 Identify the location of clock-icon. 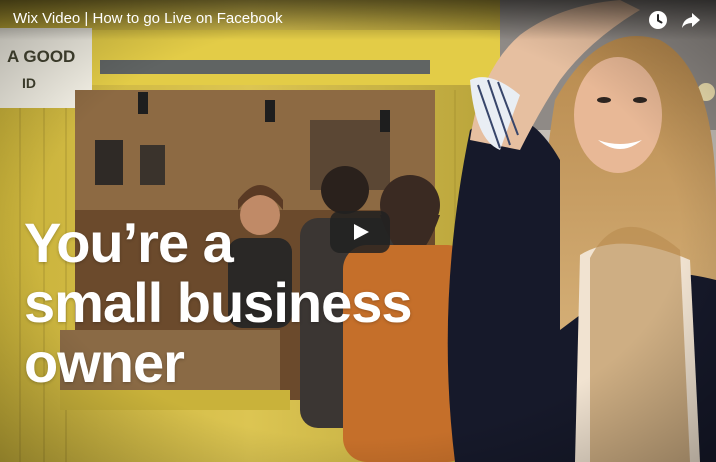
(658, 20).